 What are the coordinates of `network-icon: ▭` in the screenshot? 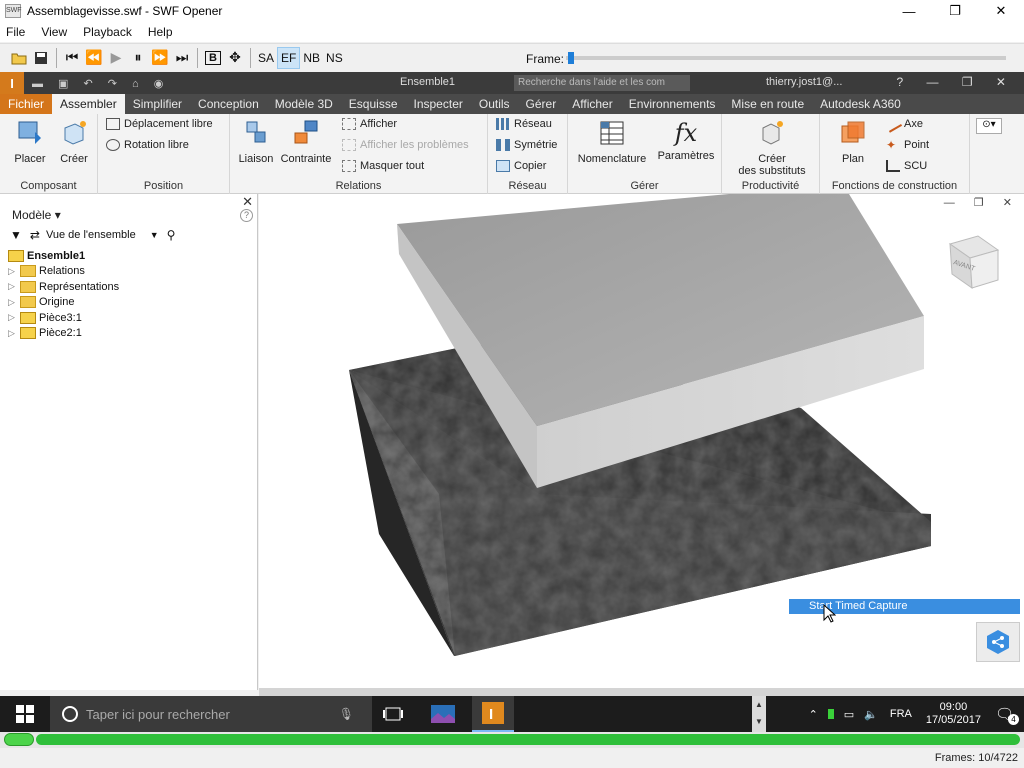 It's located at (849, 714).